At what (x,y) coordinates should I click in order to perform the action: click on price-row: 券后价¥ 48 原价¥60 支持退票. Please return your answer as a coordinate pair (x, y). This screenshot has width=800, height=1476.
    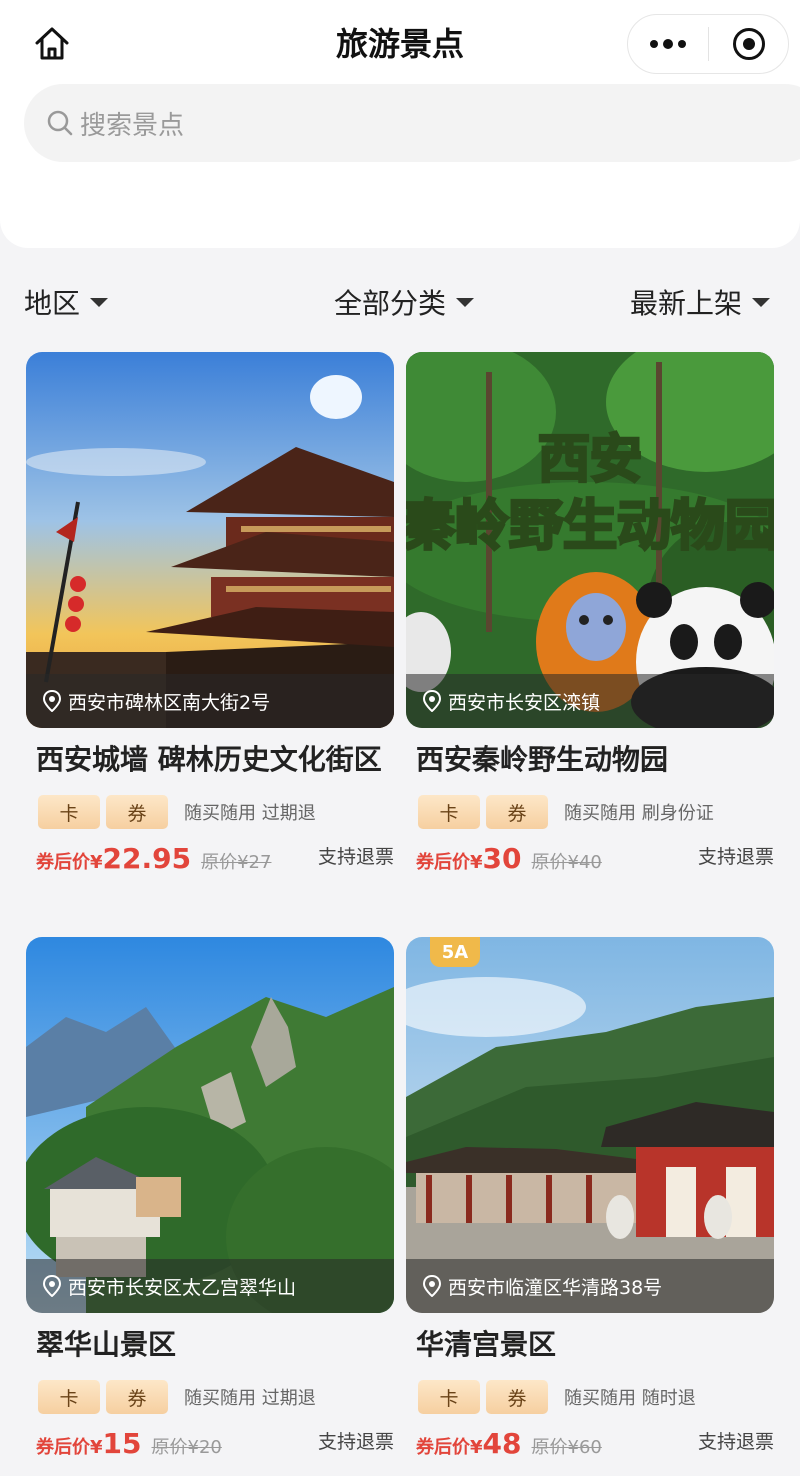
    Looking at the image, I should click on (590, 1445).